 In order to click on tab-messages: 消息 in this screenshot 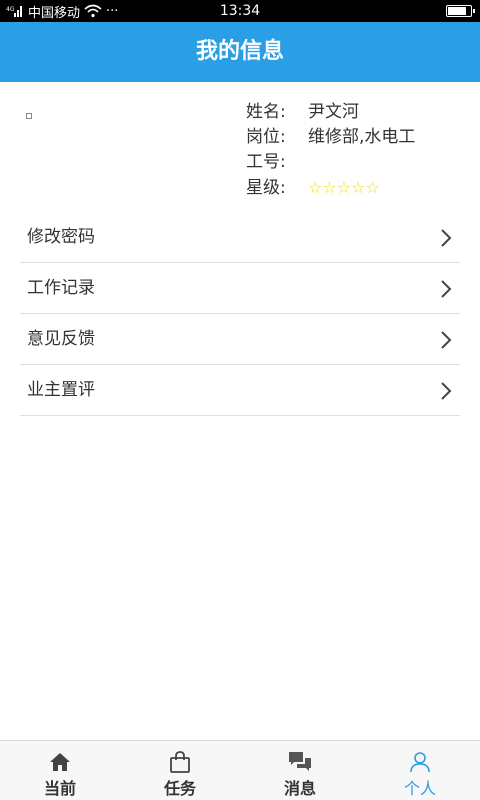, I will do `click(300, 770)`.